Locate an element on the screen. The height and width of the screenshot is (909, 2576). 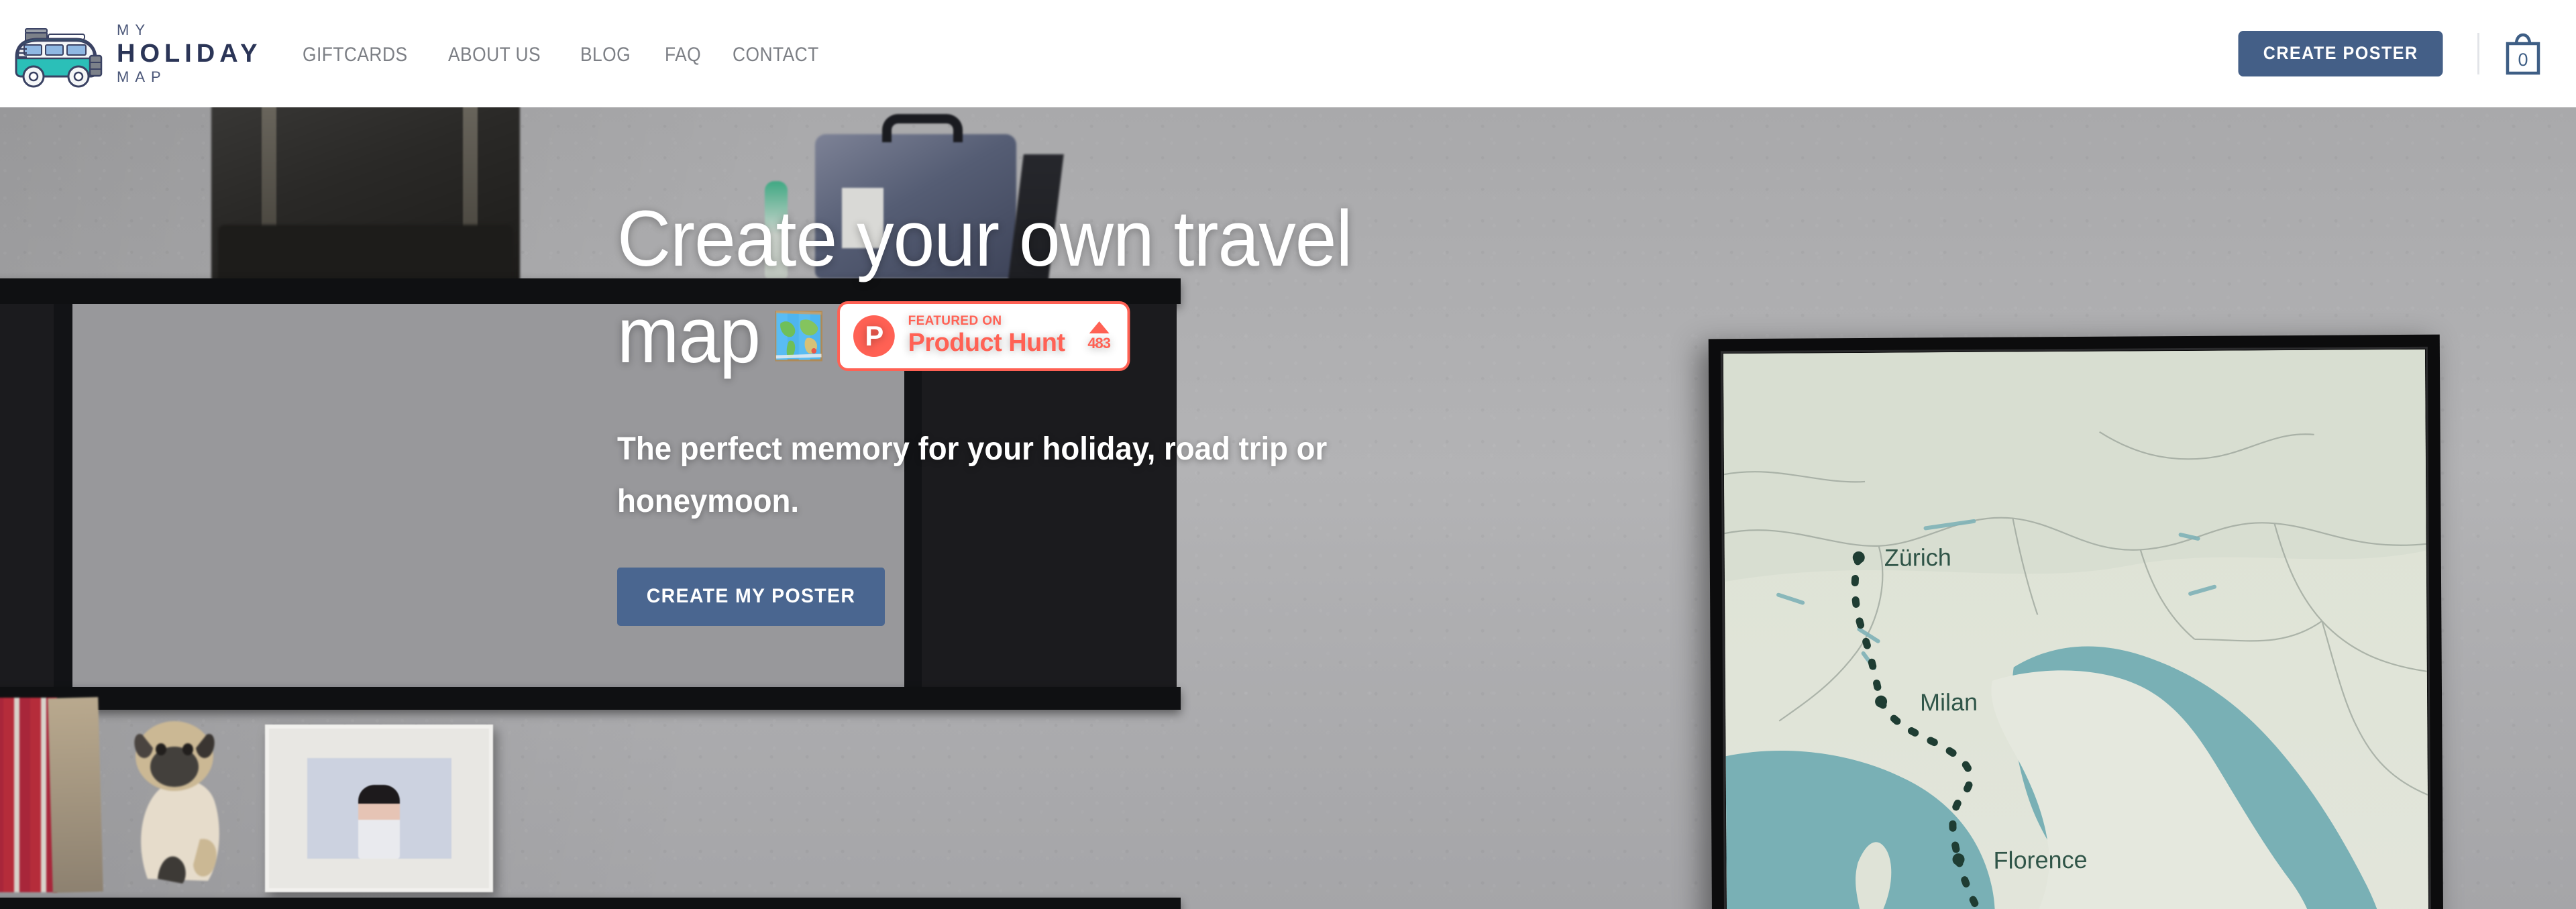
hero-title-line1: Create your own travel is located at coordinates (984, 239).